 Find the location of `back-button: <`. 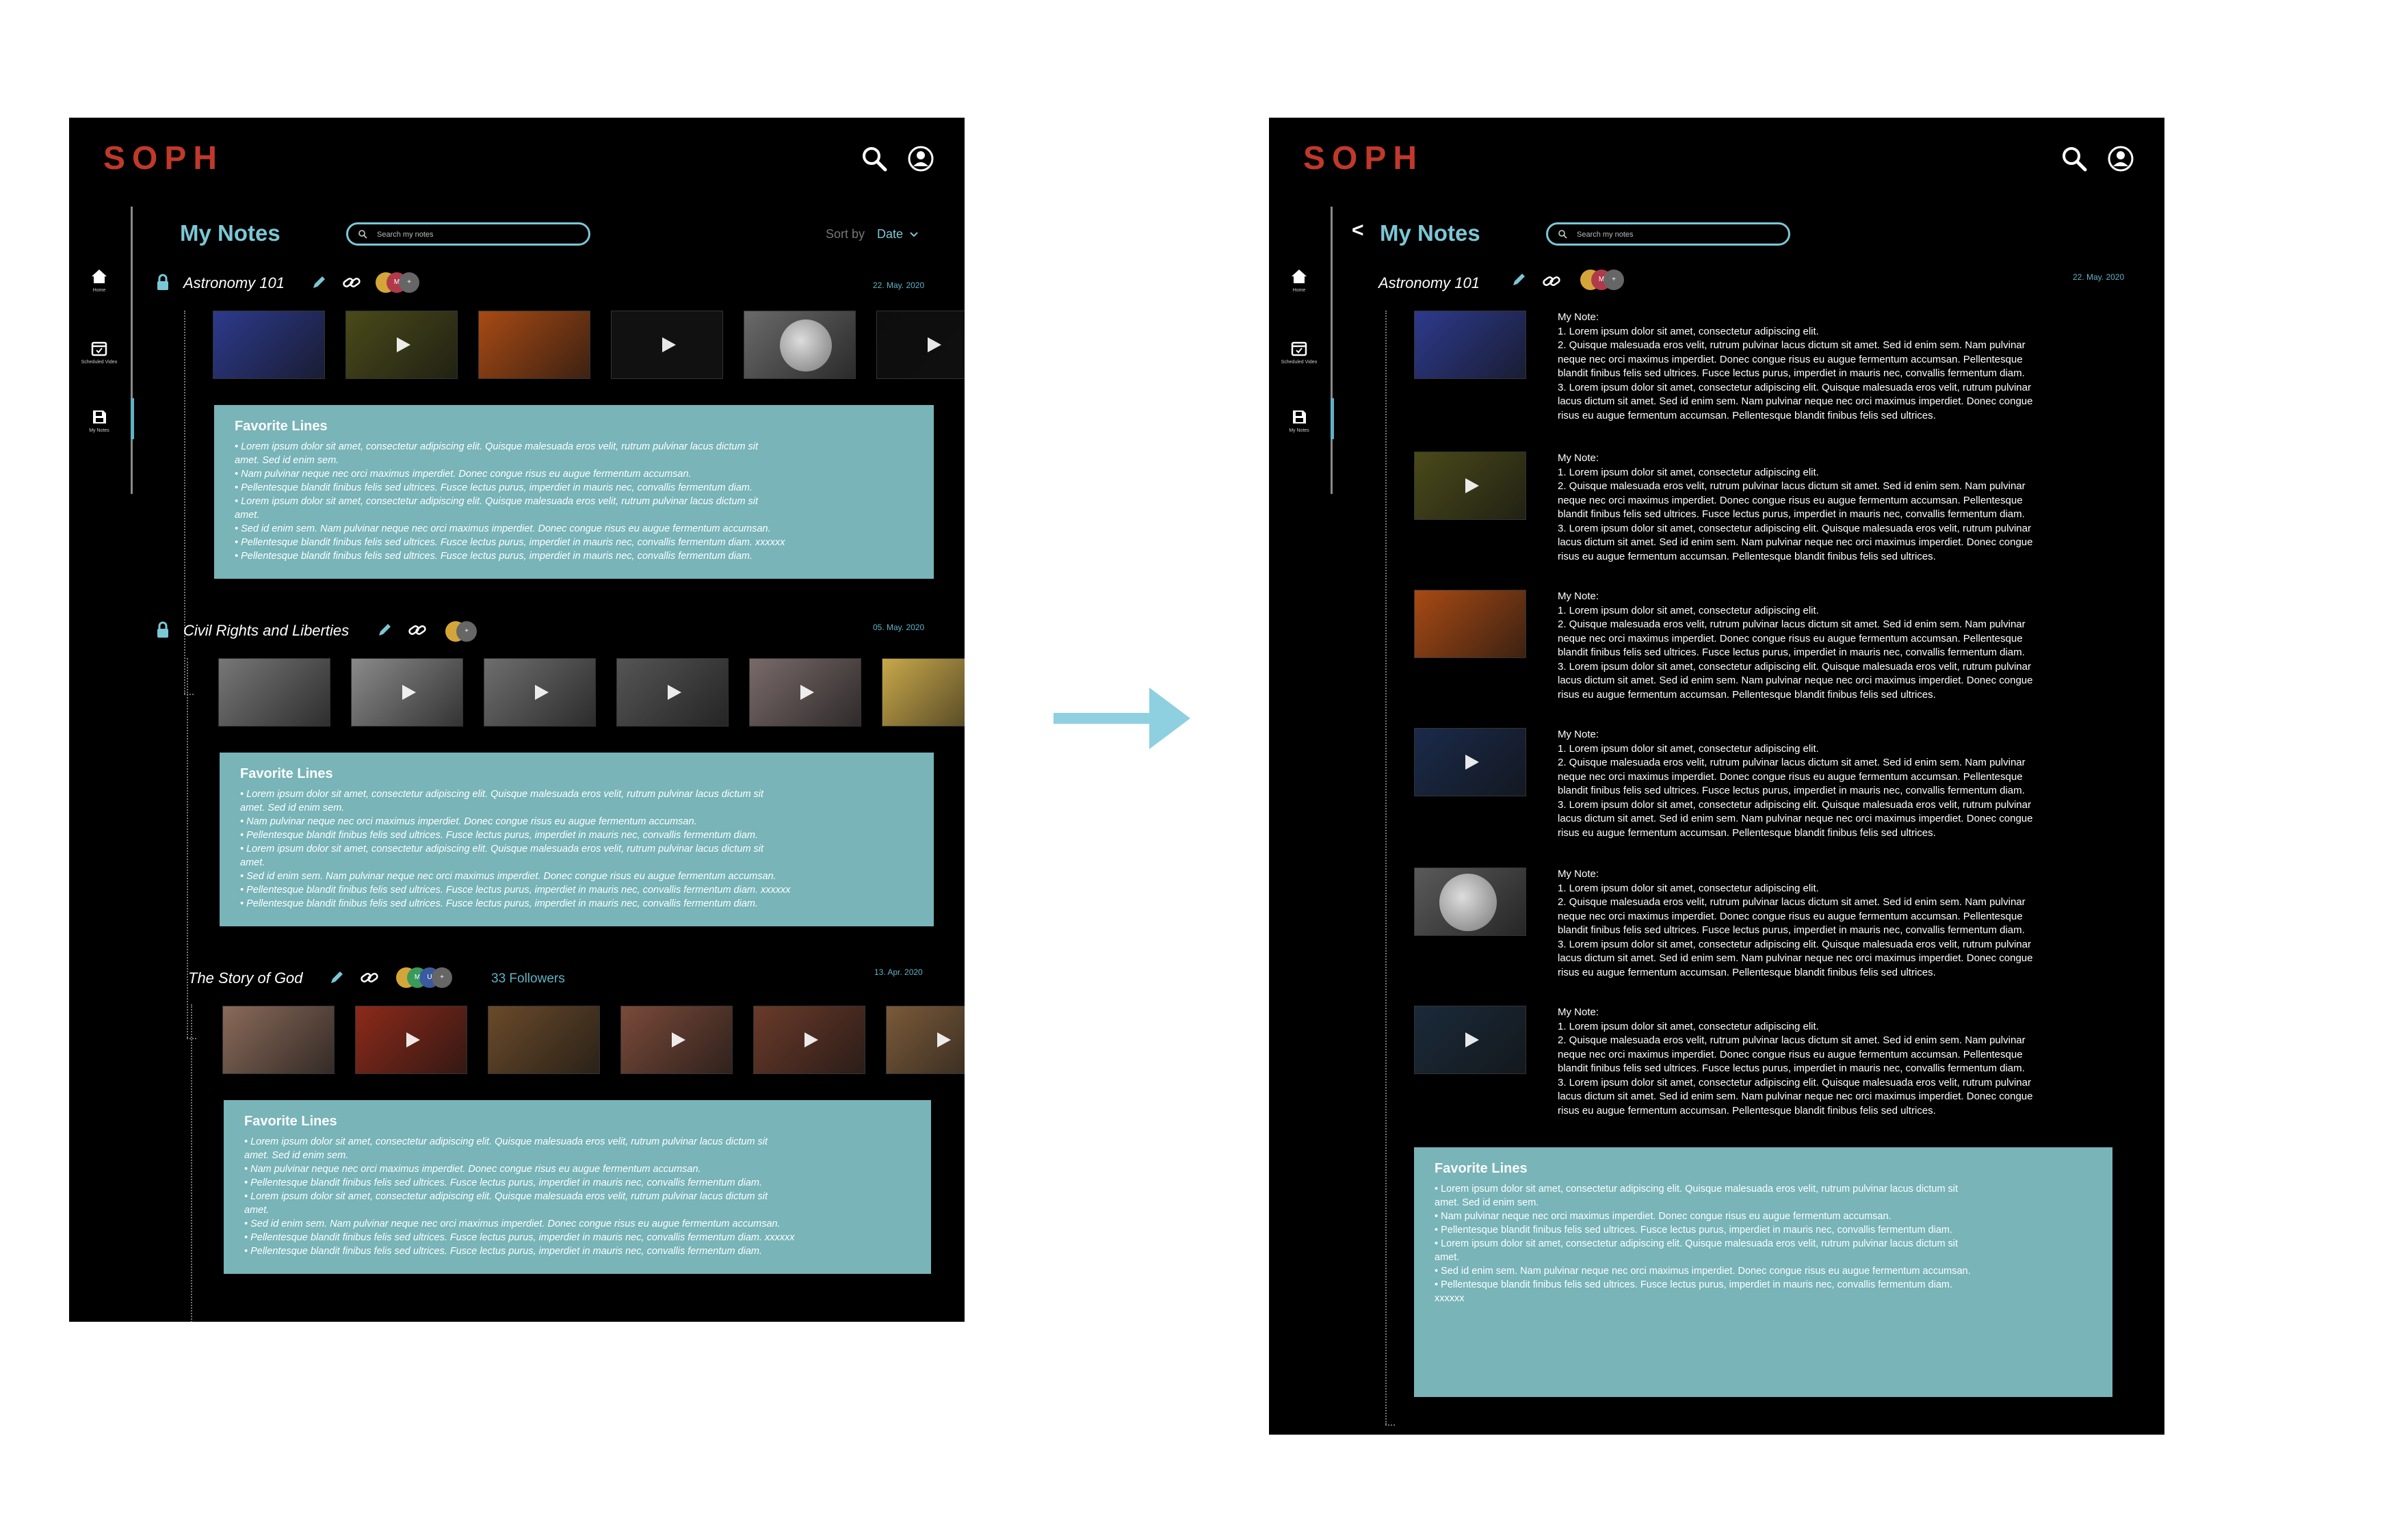

back-button: < is located at coordinates (1358, 230).